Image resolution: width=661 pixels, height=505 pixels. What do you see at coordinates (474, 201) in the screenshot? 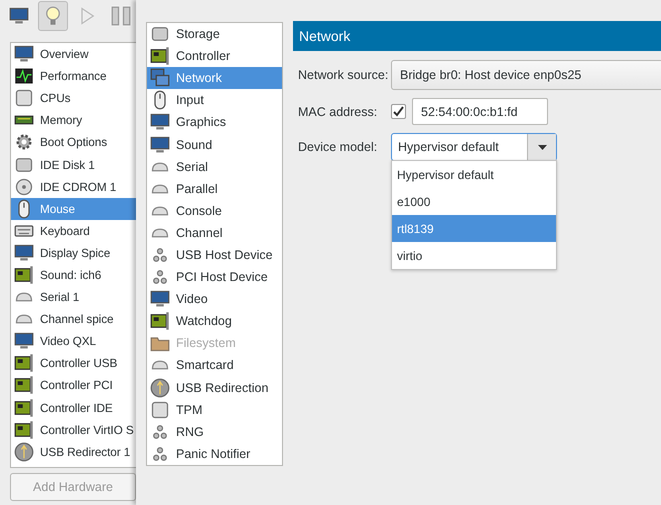
I see `dropdown-option: e1000` at bounding box center [474, 201].